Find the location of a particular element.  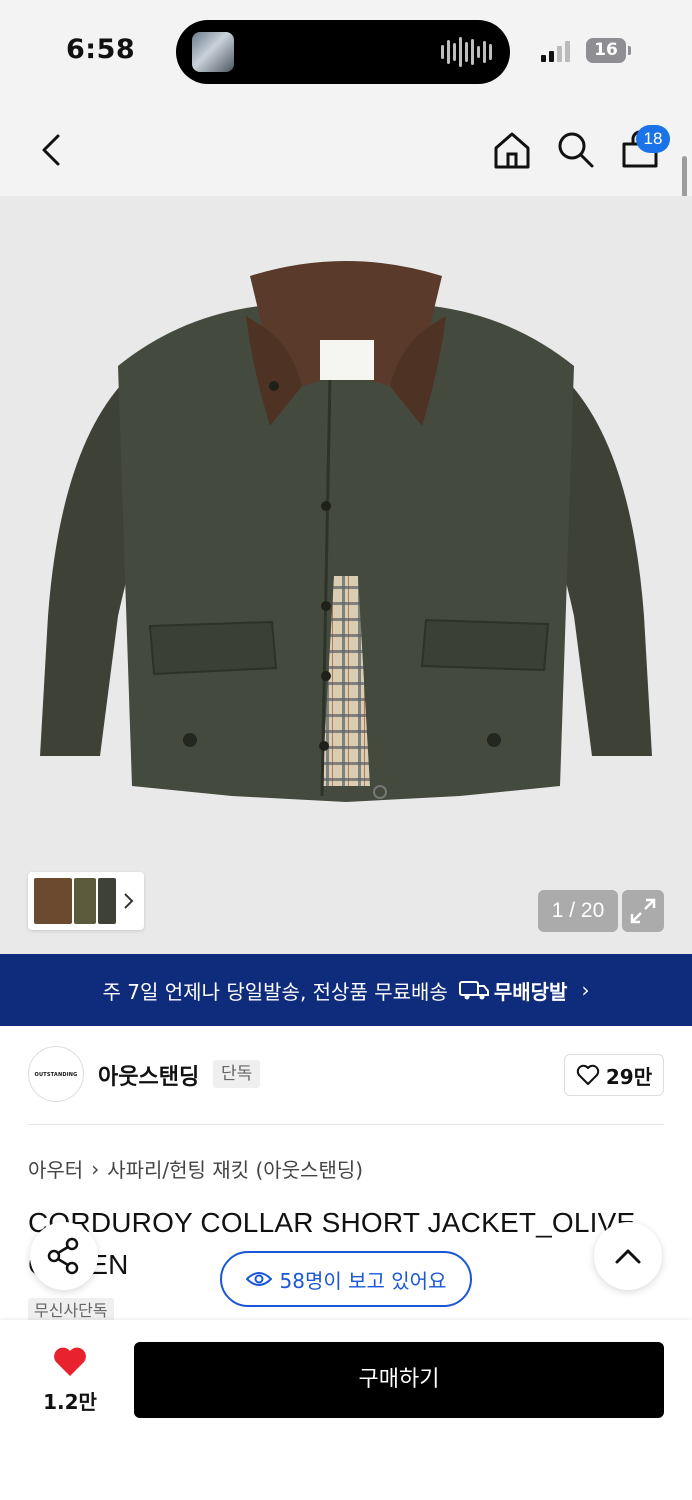

search-icon is located at coordinates (576, 150).